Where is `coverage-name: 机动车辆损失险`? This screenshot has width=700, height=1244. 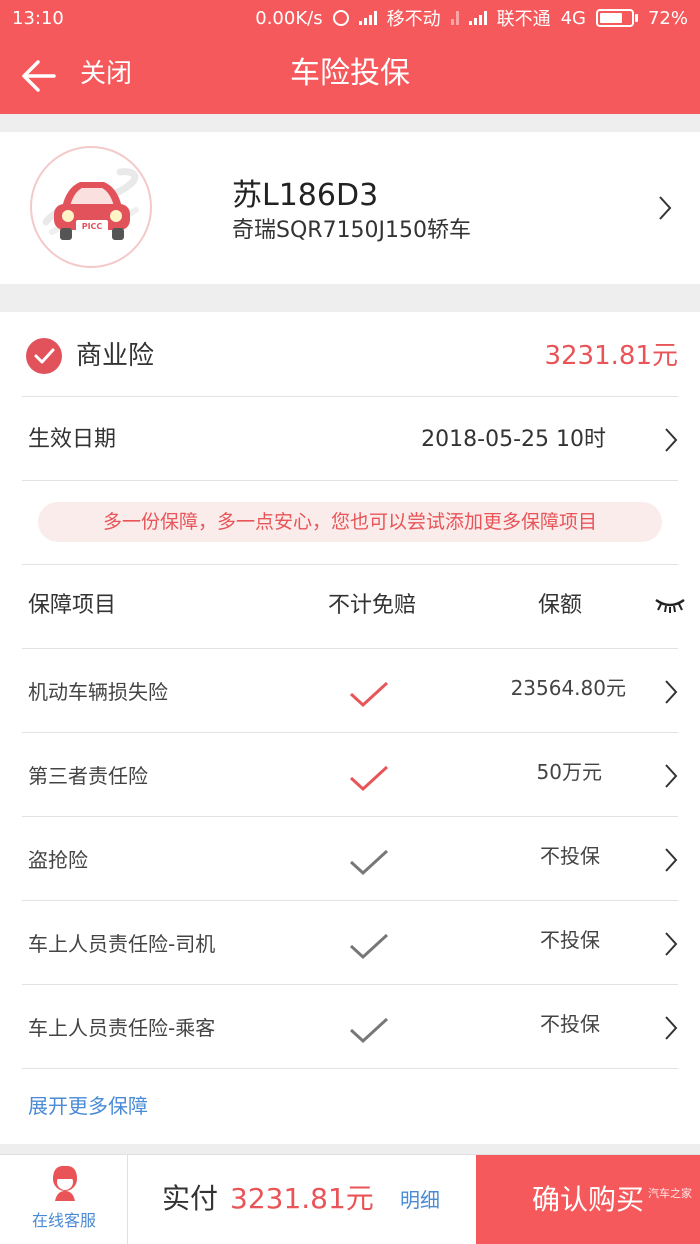 coverage-name: 机动车辆损失险 is located at coordinates (98, 692).